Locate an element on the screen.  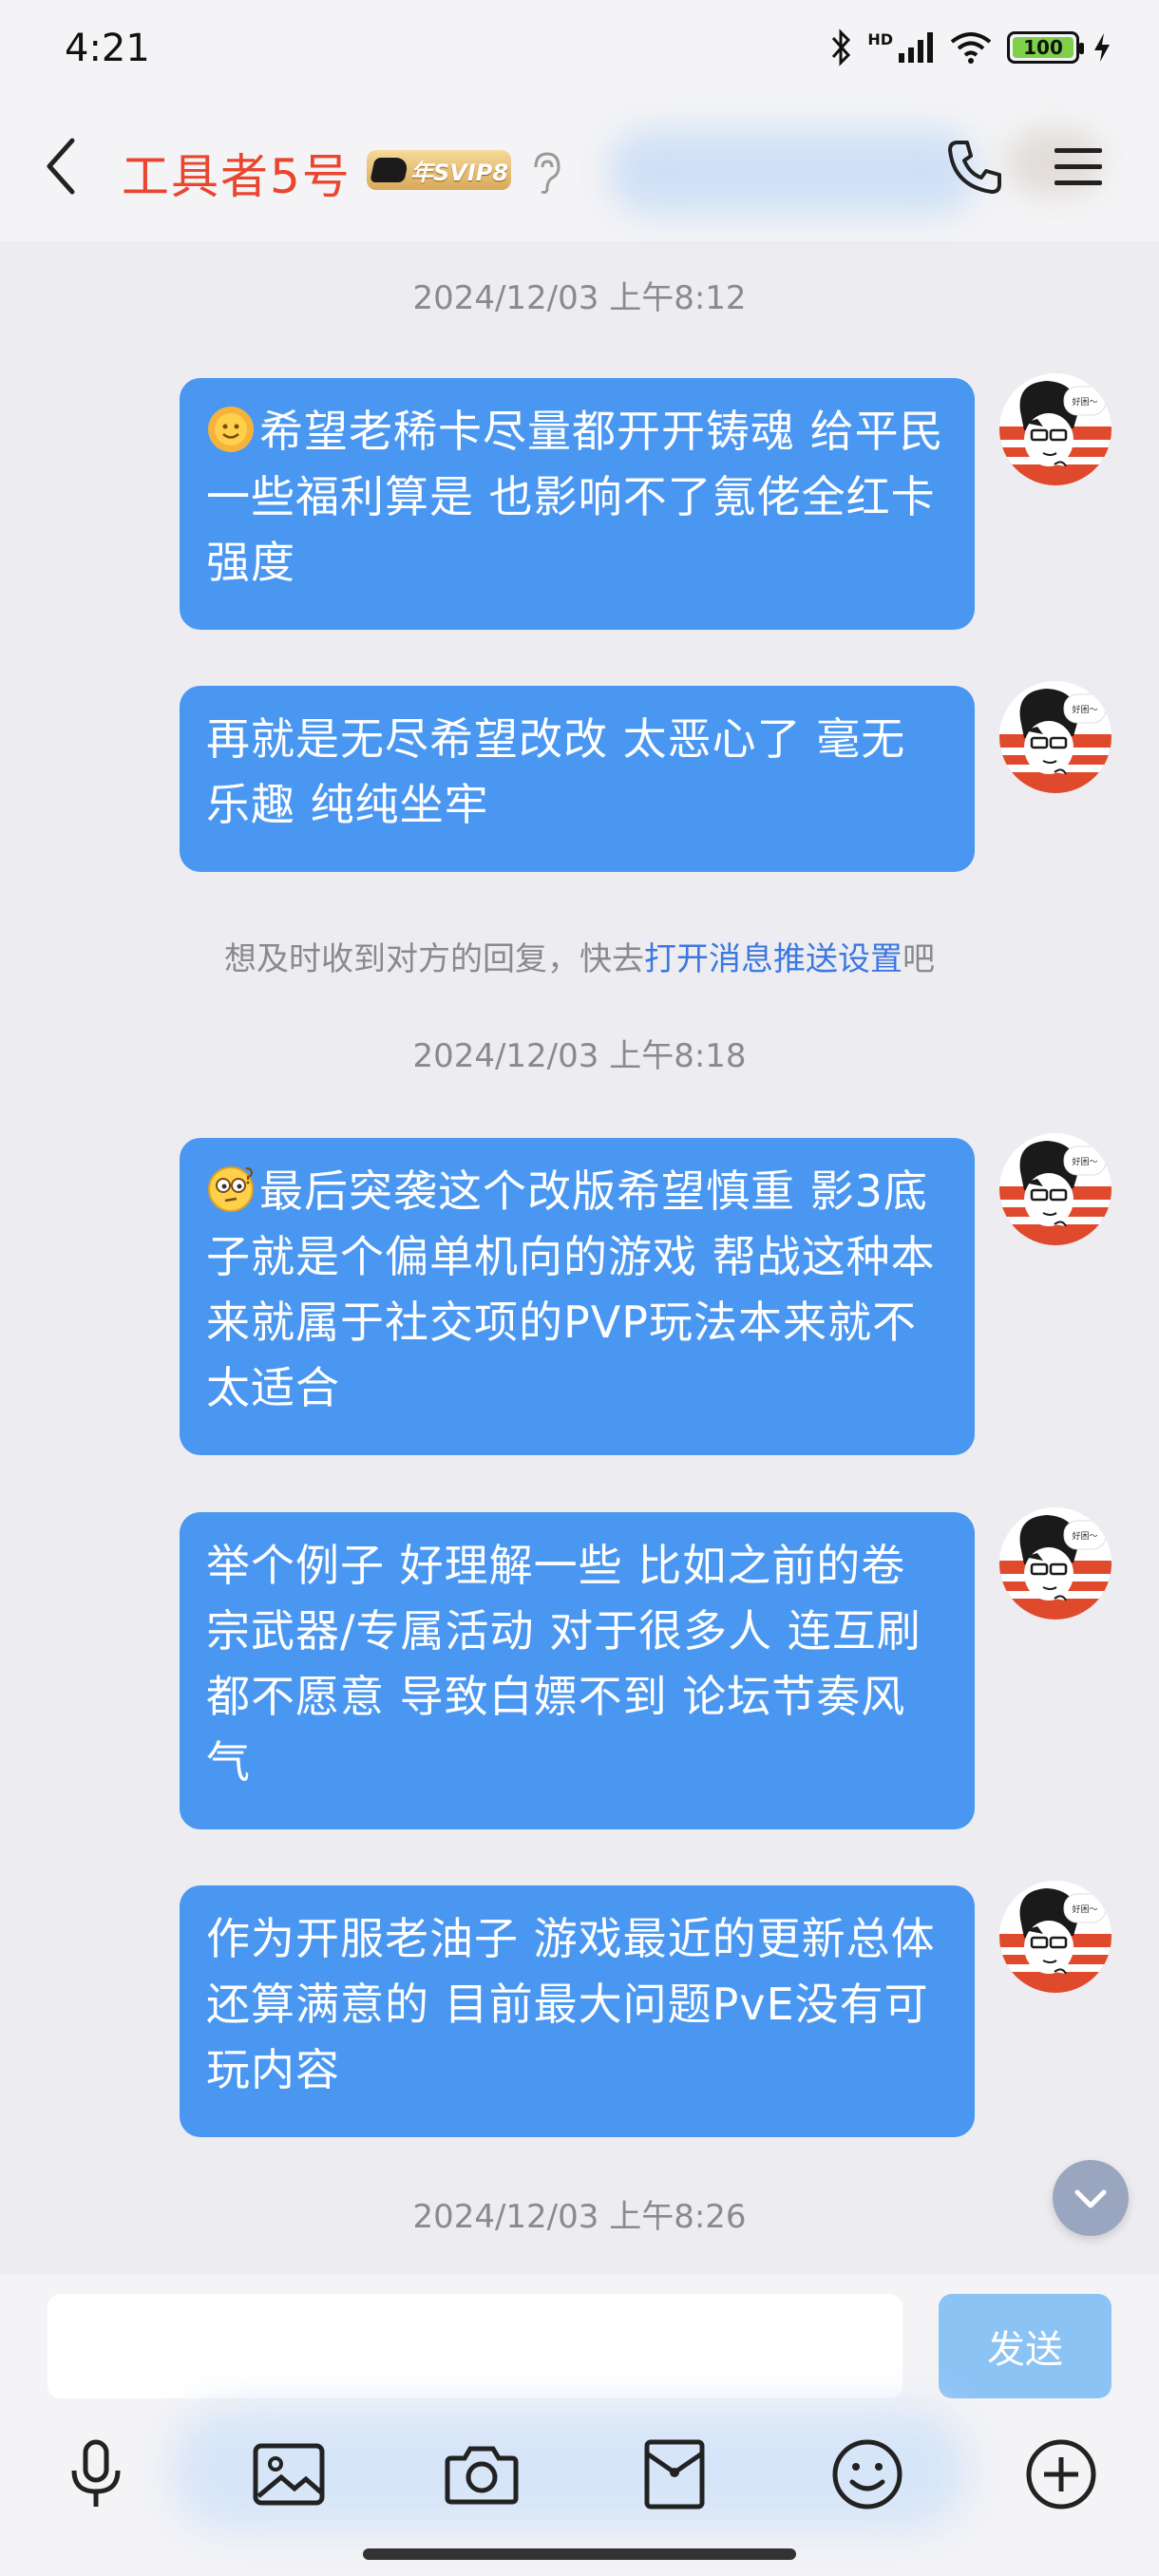
scroll-to-bottom-button is located at coordinates (1091, 2198).